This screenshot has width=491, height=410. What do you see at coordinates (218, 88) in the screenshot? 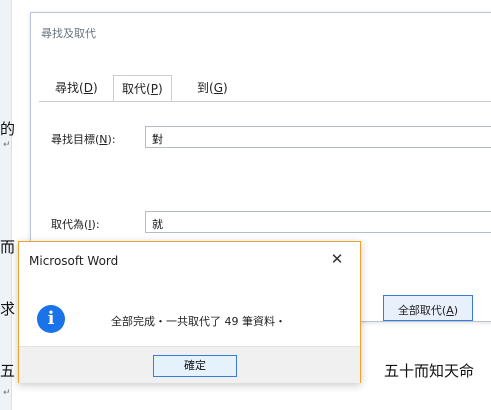
I see `tab-accesskey: G` at bounding box center [218, 88].